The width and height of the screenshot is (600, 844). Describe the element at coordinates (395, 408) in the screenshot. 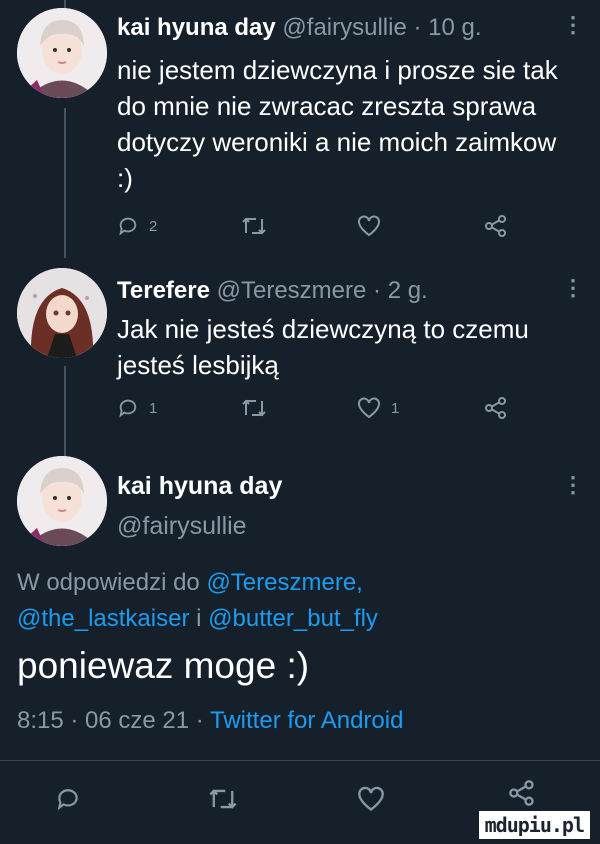

I see `like-count: 1` at that location.